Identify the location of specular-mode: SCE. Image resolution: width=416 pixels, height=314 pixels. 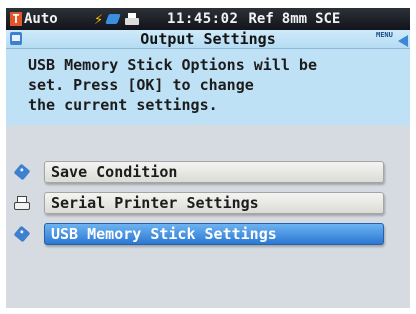
(328, 19).